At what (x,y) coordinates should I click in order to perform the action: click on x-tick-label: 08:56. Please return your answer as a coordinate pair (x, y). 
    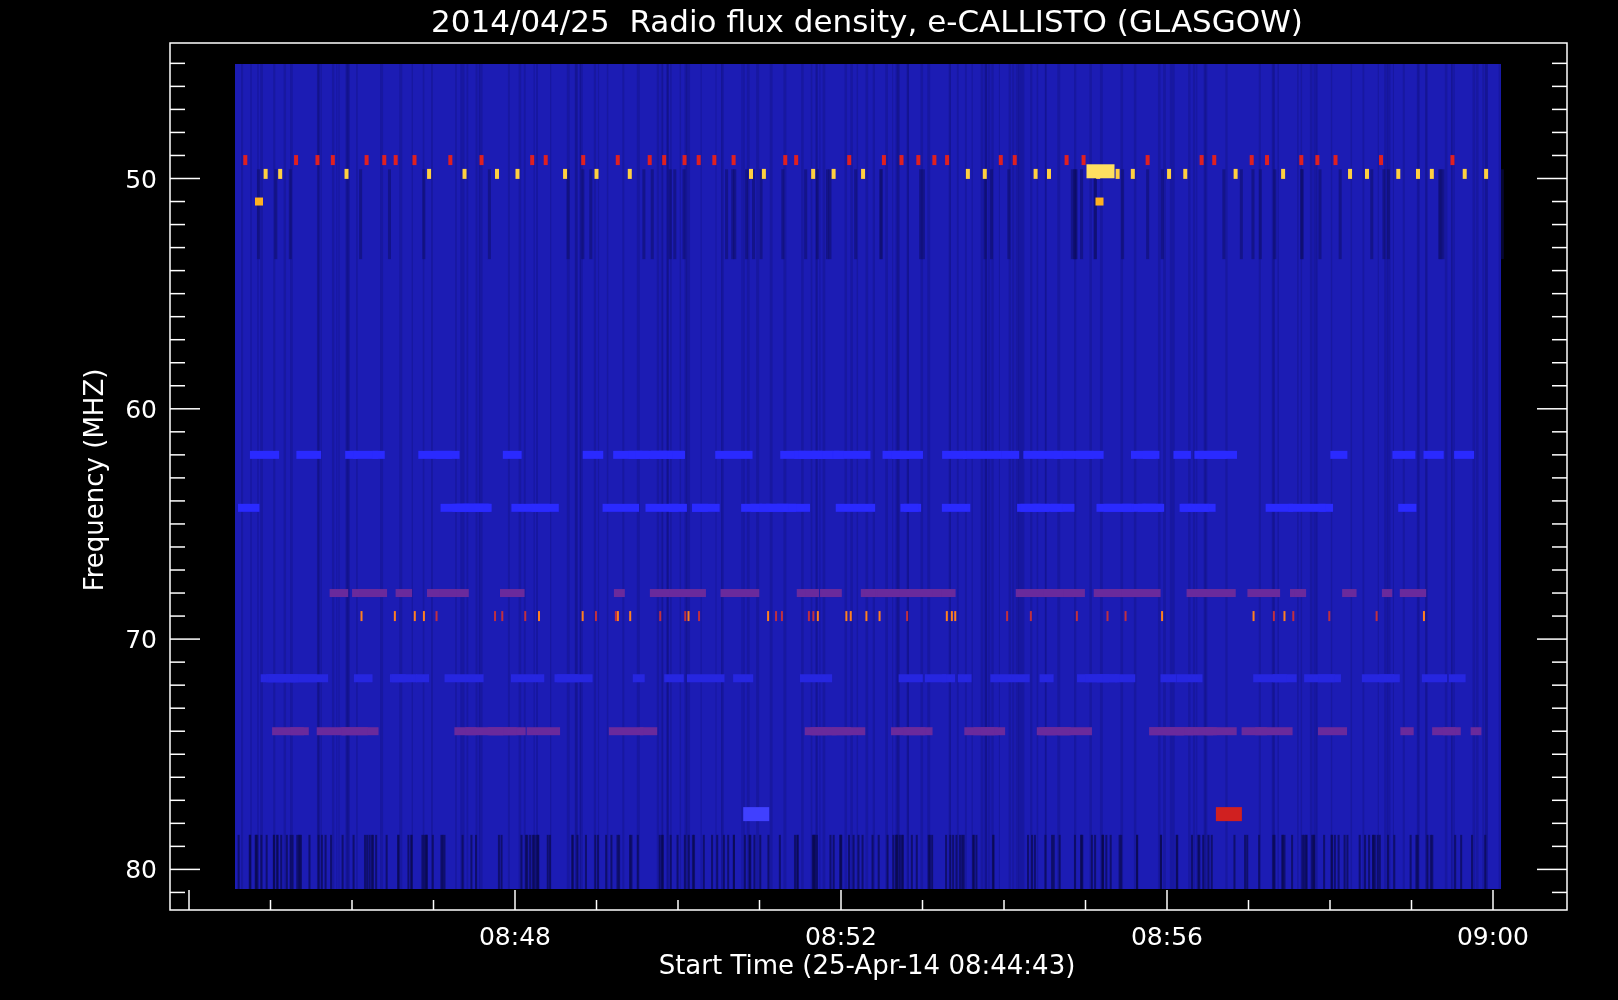
    Looking at the image, I should click on (1167, 936).